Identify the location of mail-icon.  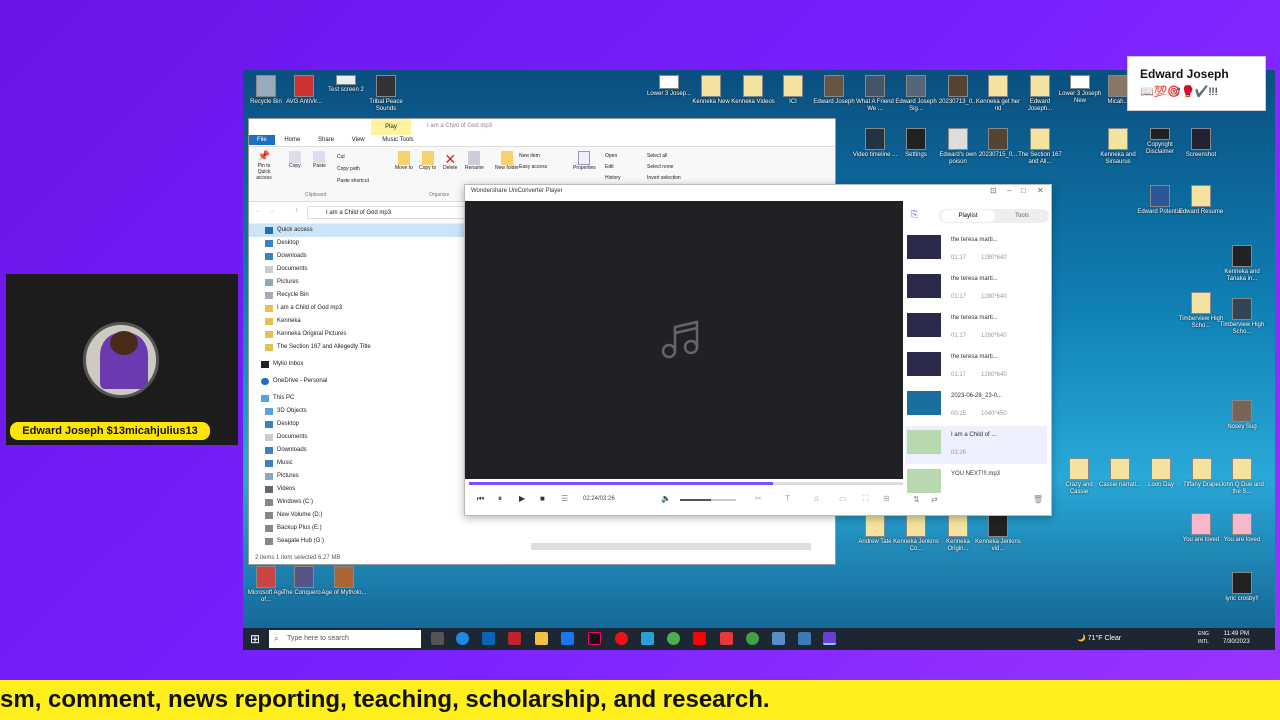
(488, 638).